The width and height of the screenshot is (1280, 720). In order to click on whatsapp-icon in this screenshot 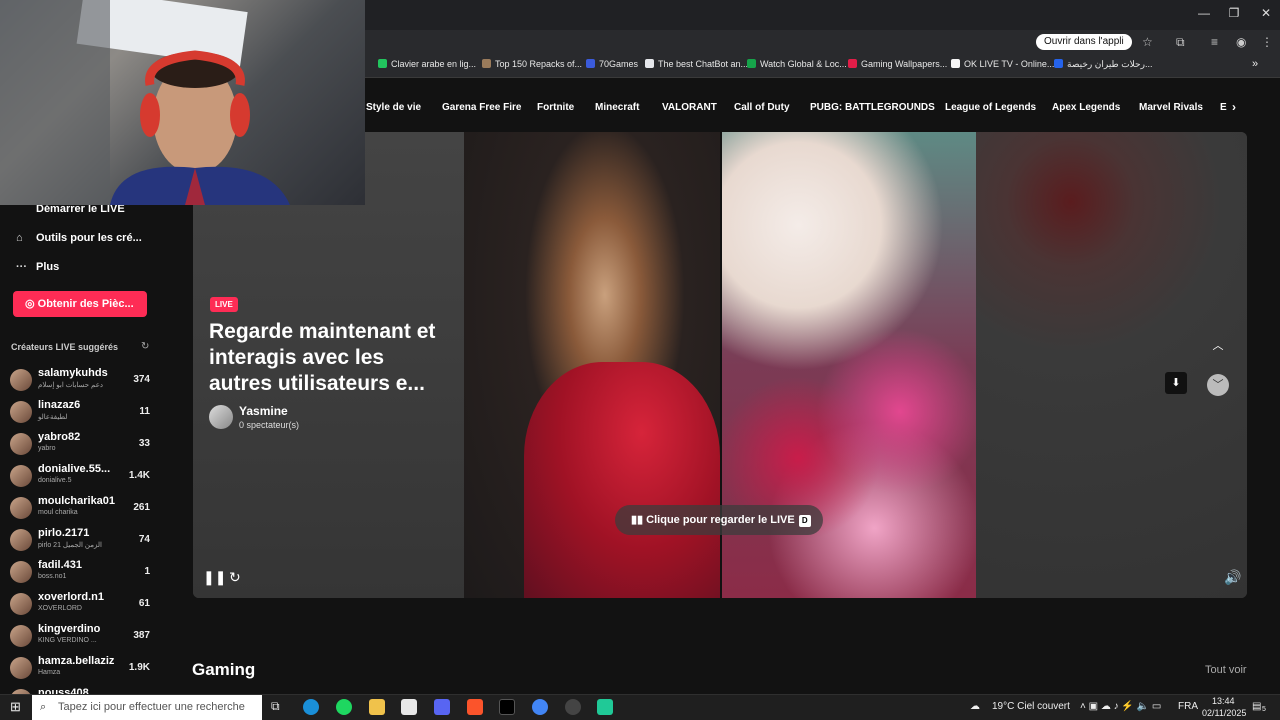, I will do `click(605, 707)`.